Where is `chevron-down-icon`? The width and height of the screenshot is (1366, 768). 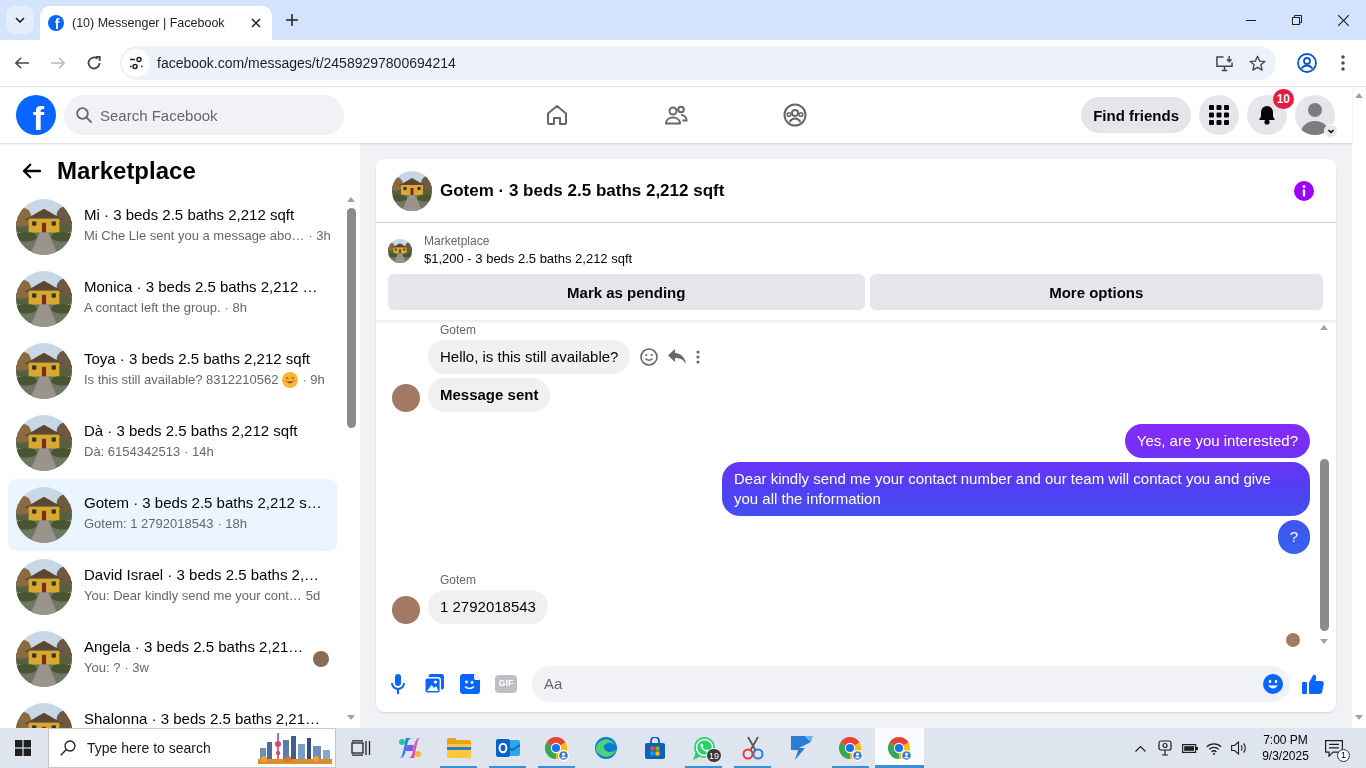
chevron-down-icon is located at coordinates (1331, 131).